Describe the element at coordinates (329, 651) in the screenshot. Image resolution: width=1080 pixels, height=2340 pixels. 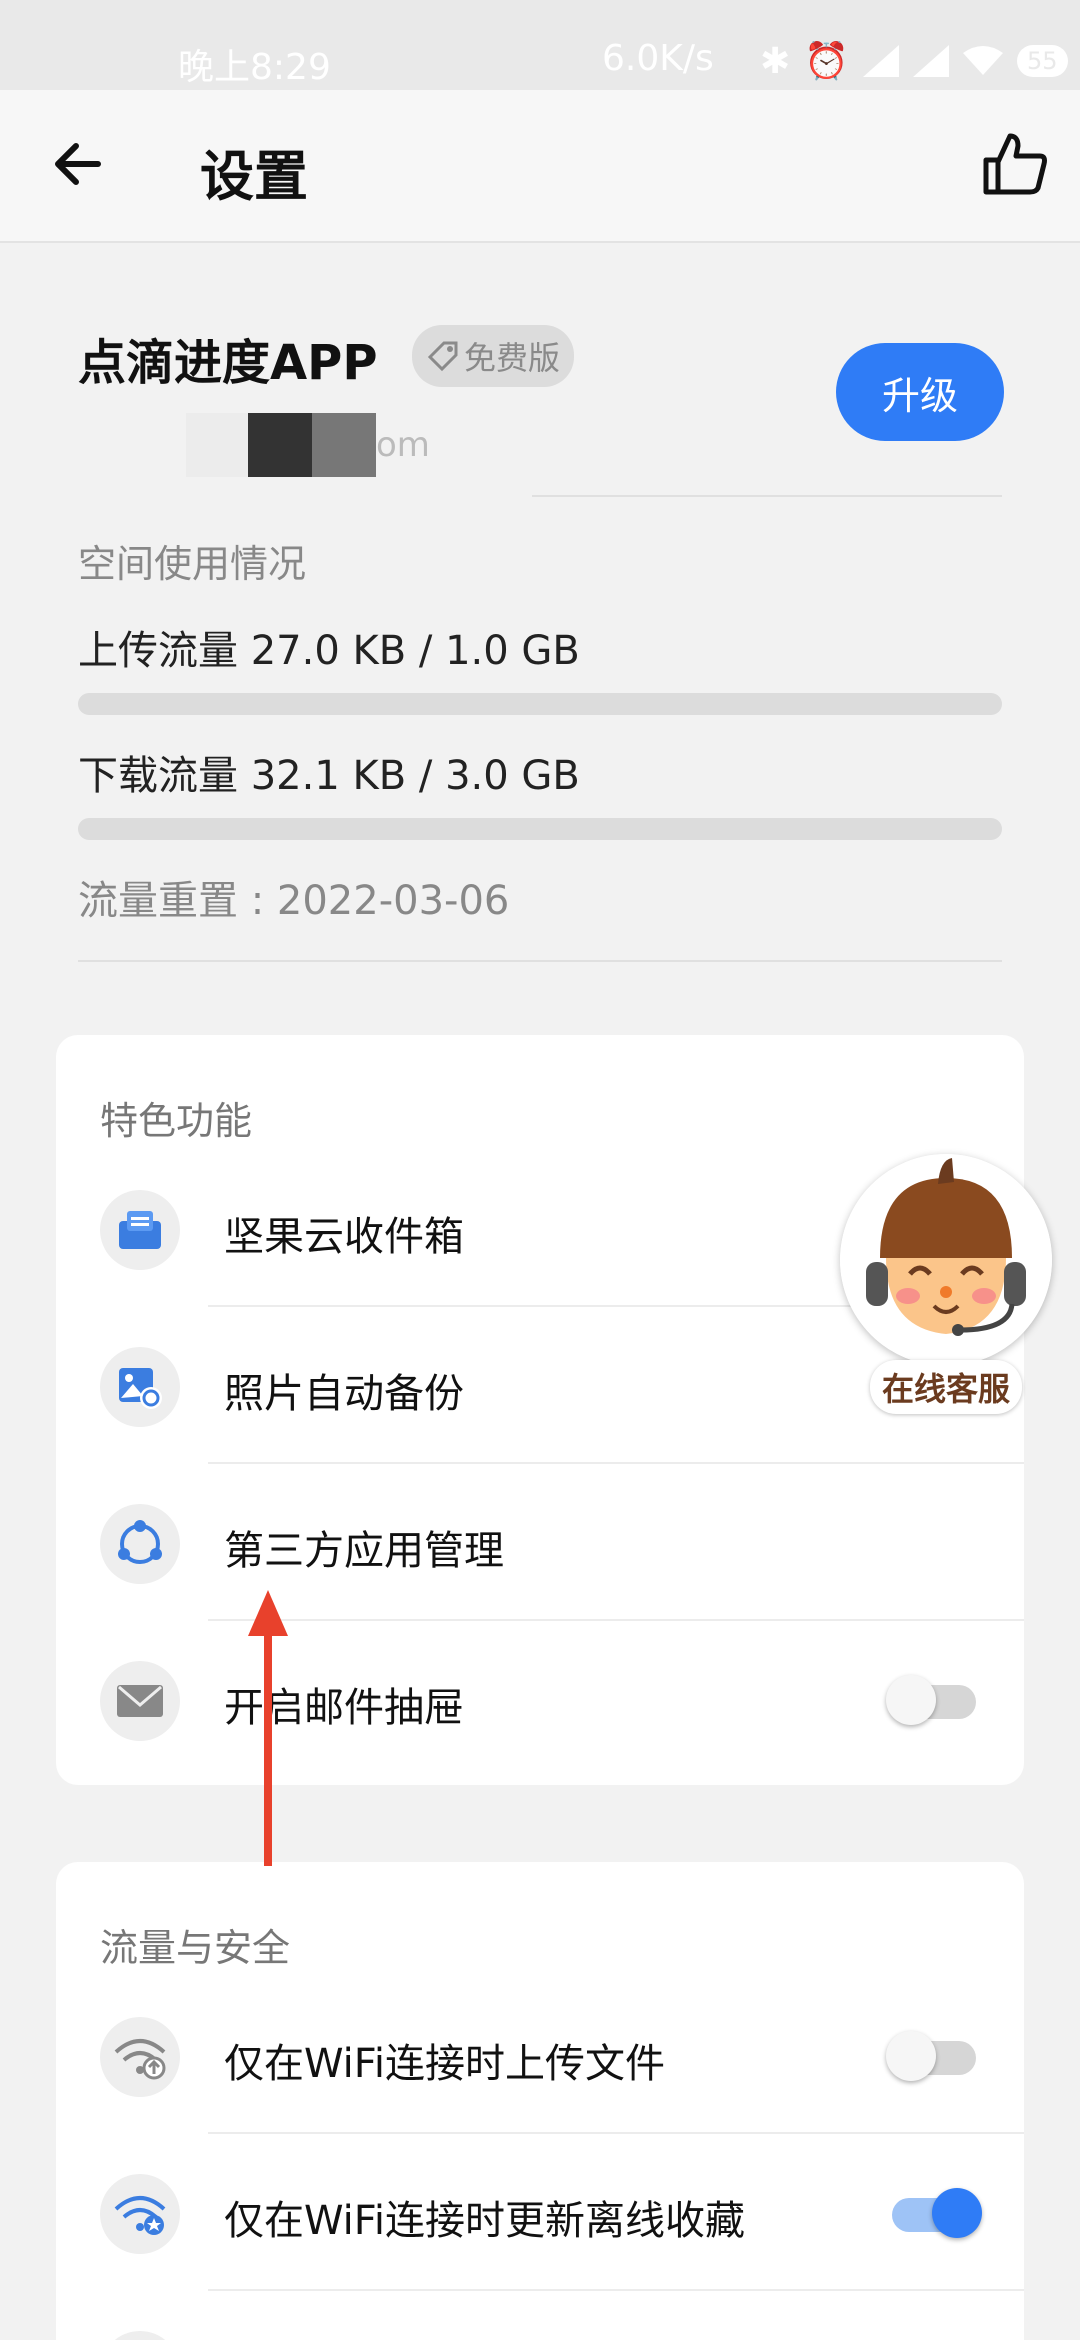
I see `upload-usage-text: 上传流量 27.0 KB / 1.0 GB` at that location.